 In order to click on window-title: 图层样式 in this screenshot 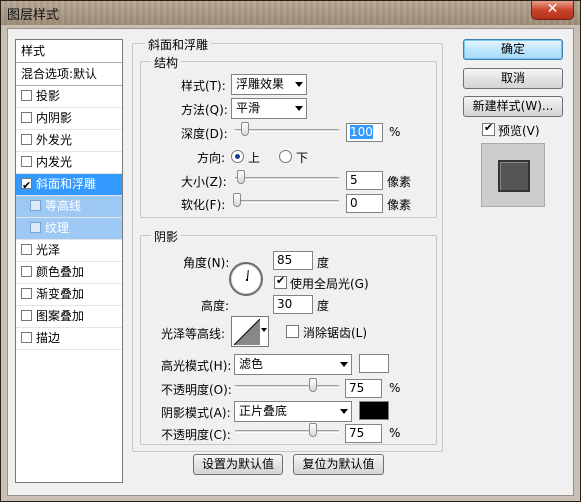, I will do `click(33, 15)`.